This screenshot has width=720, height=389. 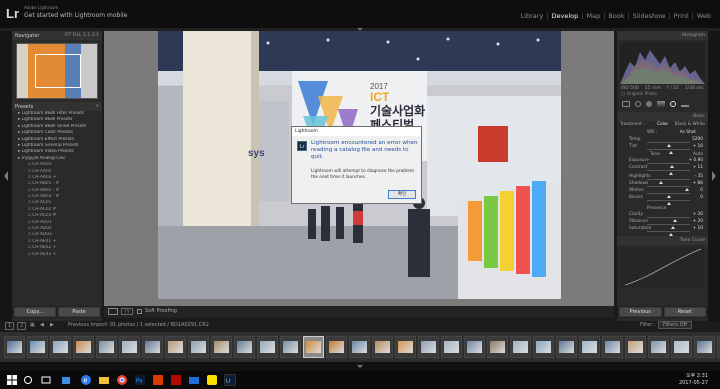 What do you see at coordinates (159, 325) in the screenshot?
I see `filmstrip-count: 91 photos / 1 selected / BD1A0291.CR2` at bounding box center [159, 325].